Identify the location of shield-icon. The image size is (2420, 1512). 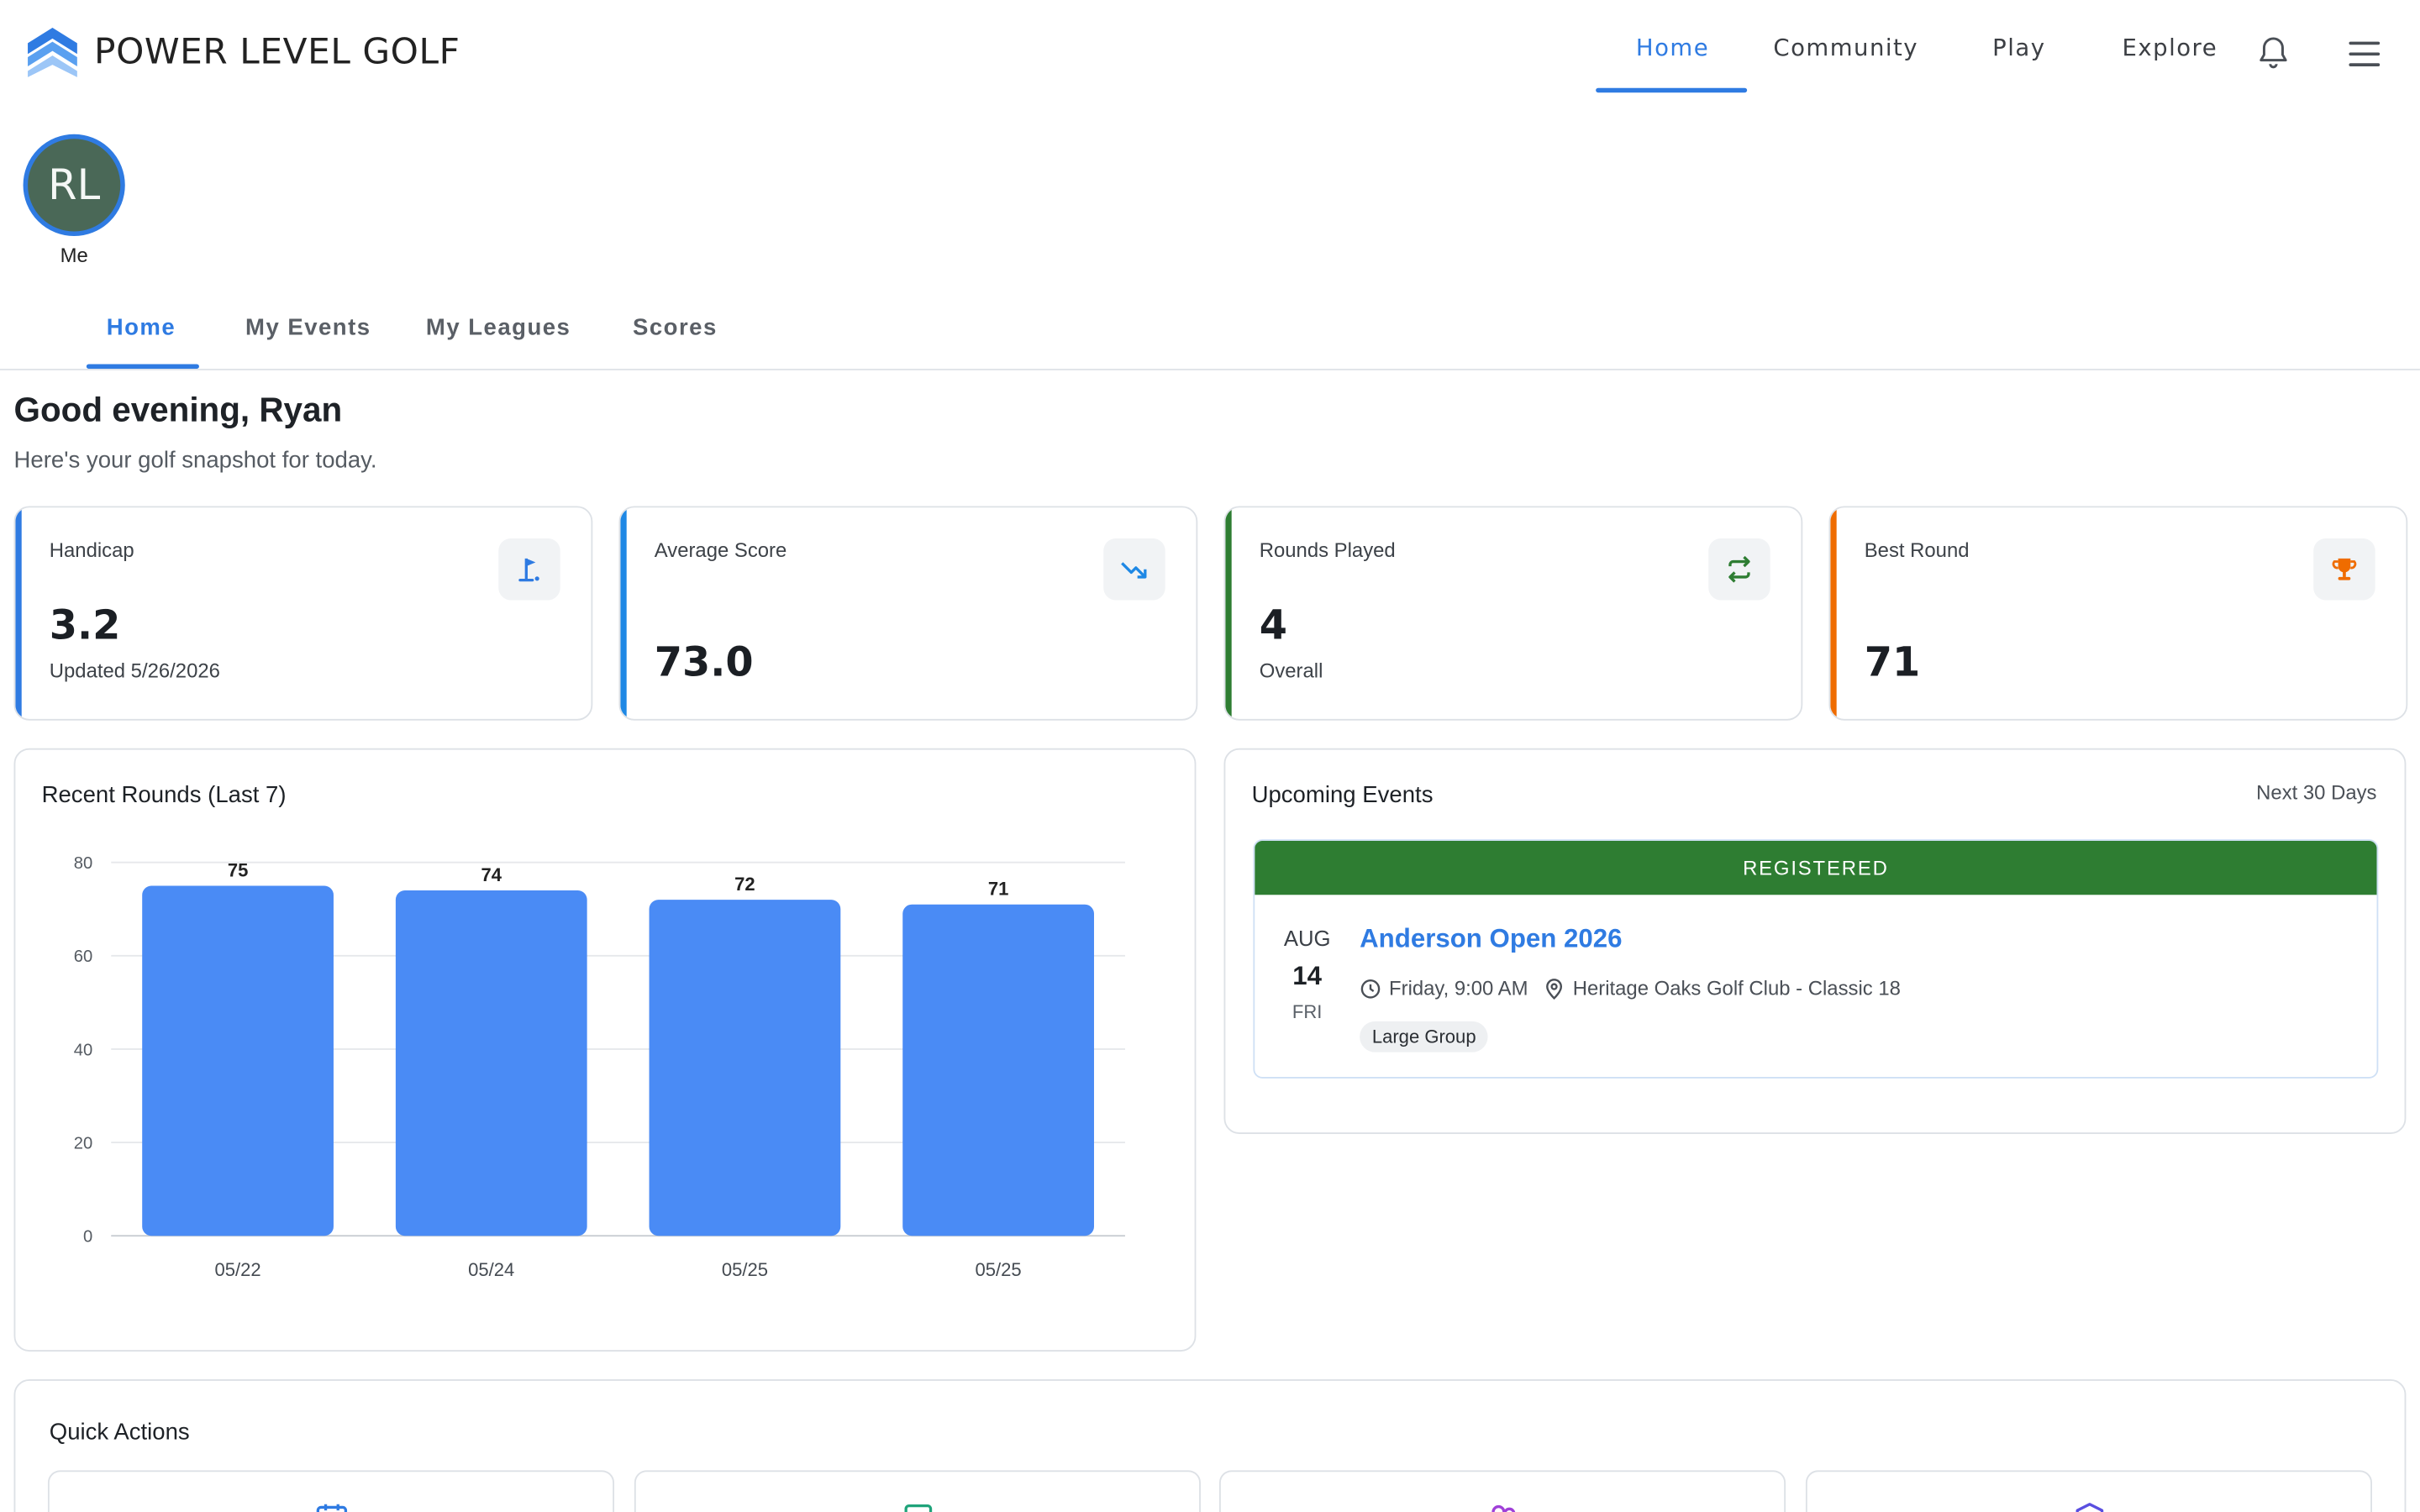
(2089, 1507).